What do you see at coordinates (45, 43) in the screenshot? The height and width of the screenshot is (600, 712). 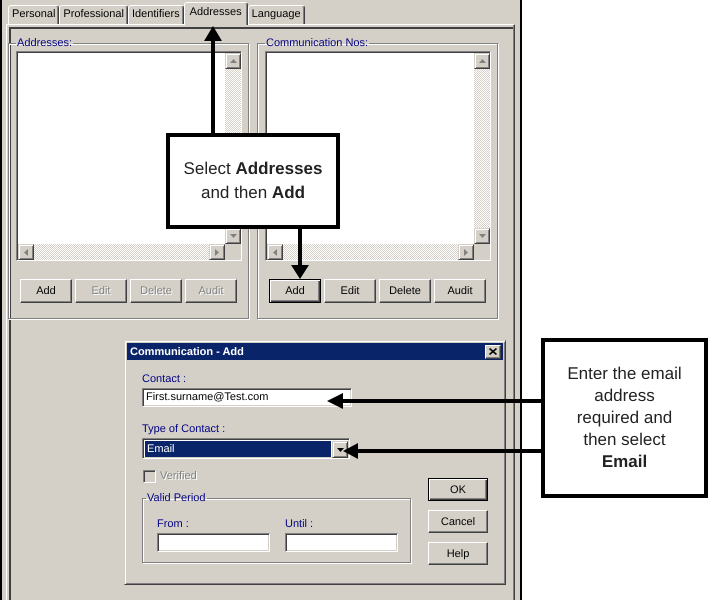 I see `group-title: Addresses:` at bounding box center [45, 43].